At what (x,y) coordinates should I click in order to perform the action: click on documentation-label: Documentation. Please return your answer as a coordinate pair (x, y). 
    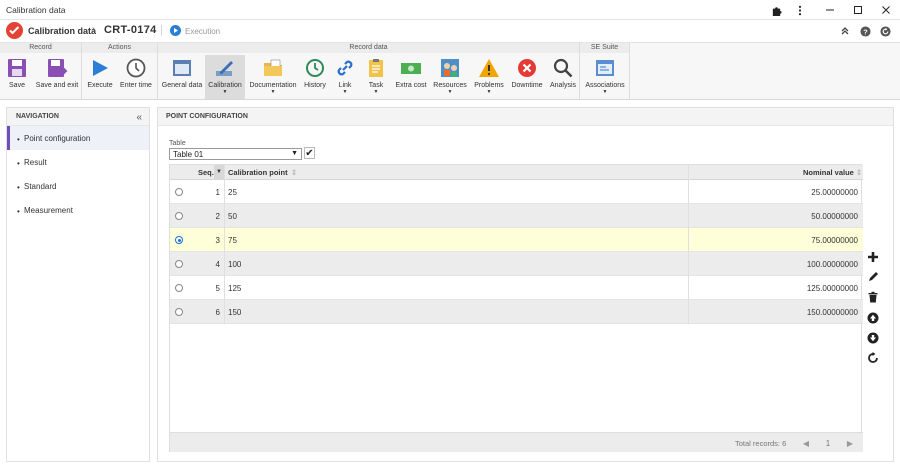
    Looking at the image, I should click on (273, 85).